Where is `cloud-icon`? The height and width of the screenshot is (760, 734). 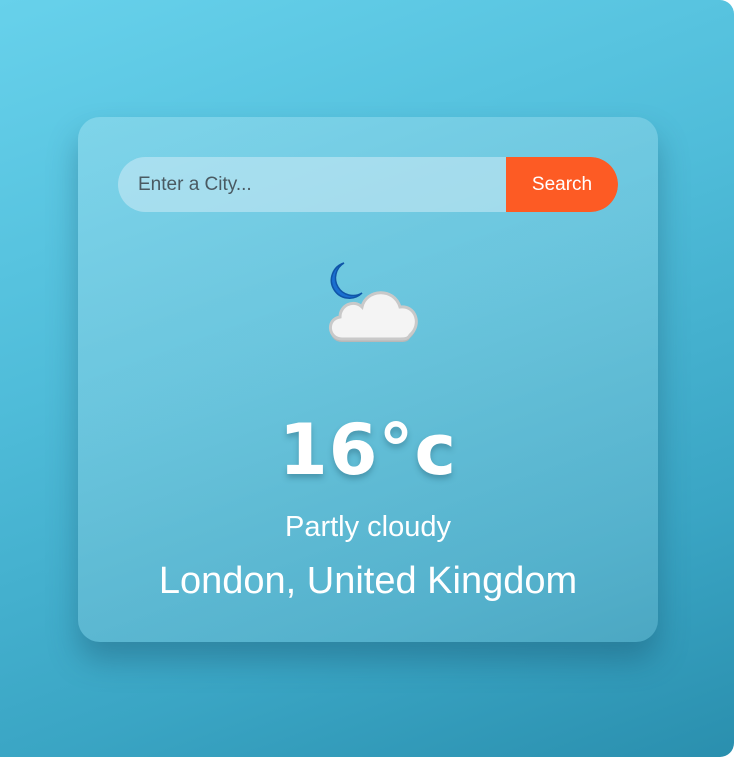 cloud-icon is located at coordinates (373, 316).